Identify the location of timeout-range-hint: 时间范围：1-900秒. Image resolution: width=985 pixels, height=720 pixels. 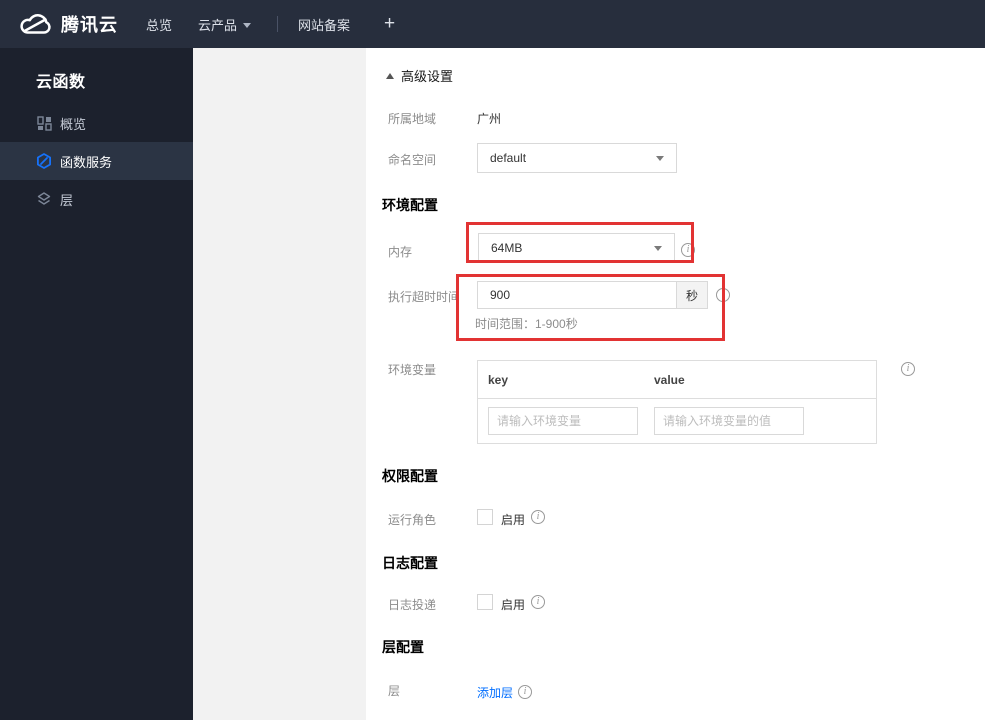
(526, 324).